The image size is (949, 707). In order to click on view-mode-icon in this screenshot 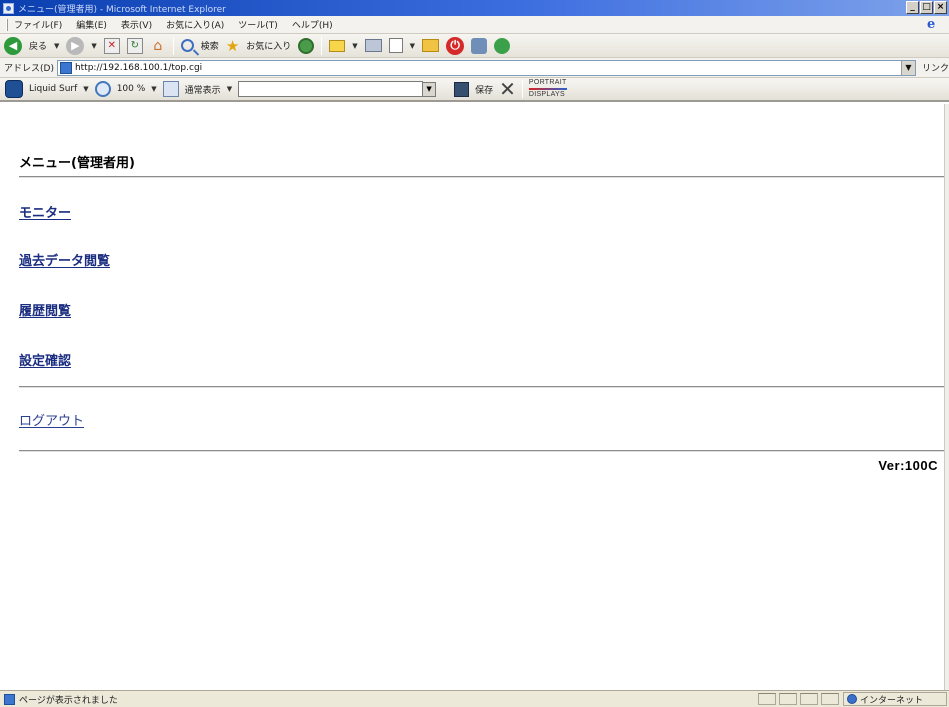, I will do `click(170, 89)`.